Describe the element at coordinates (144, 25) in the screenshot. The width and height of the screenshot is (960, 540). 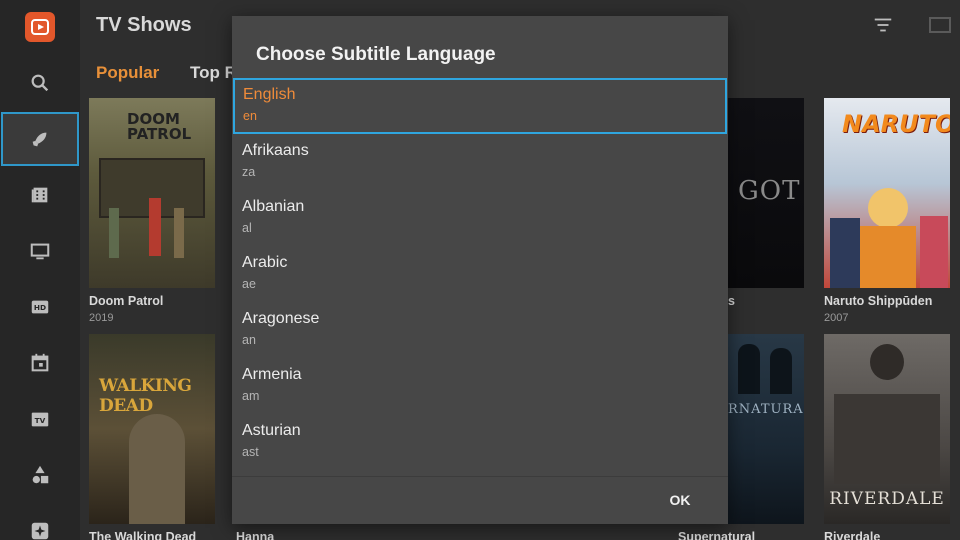
I see `page-title: TV Shows` at that location.